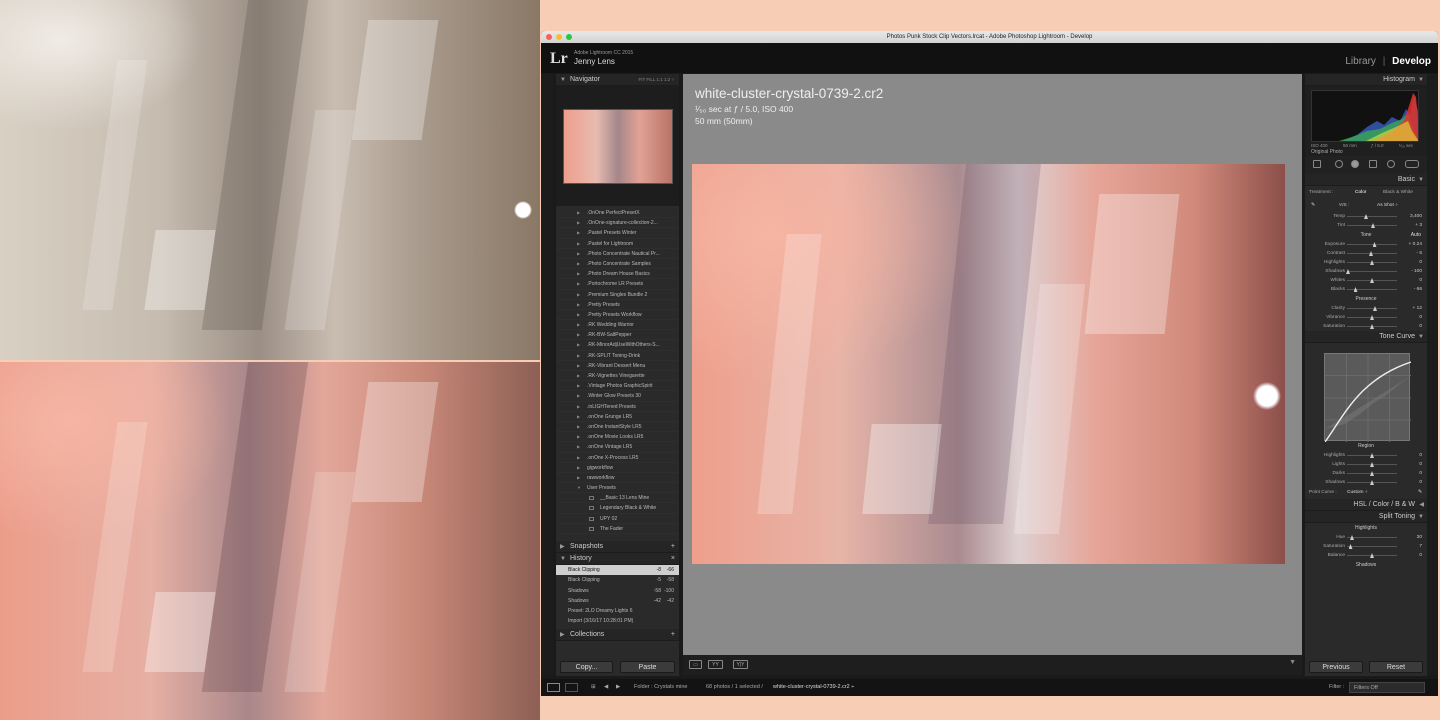 Image resolution: width=1440 pixels, height=720 pixels. I want to click on history-step: Black Clipping -5 -58, so click(617, 580).